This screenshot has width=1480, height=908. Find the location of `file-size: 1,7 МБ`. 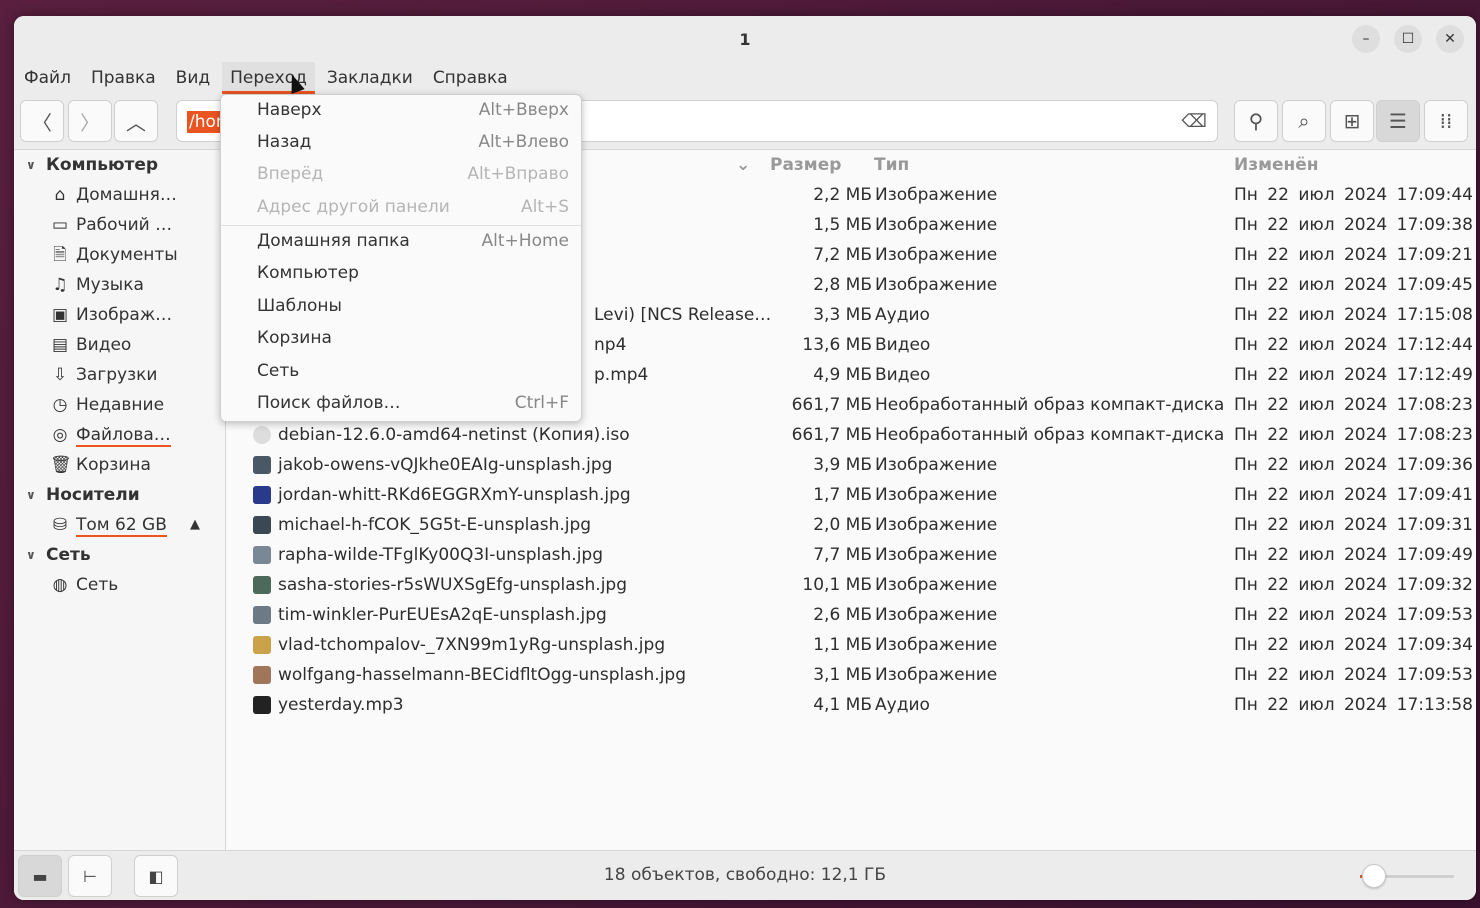

file-size: 1,7 МБ is located at coordinates (842, 495).